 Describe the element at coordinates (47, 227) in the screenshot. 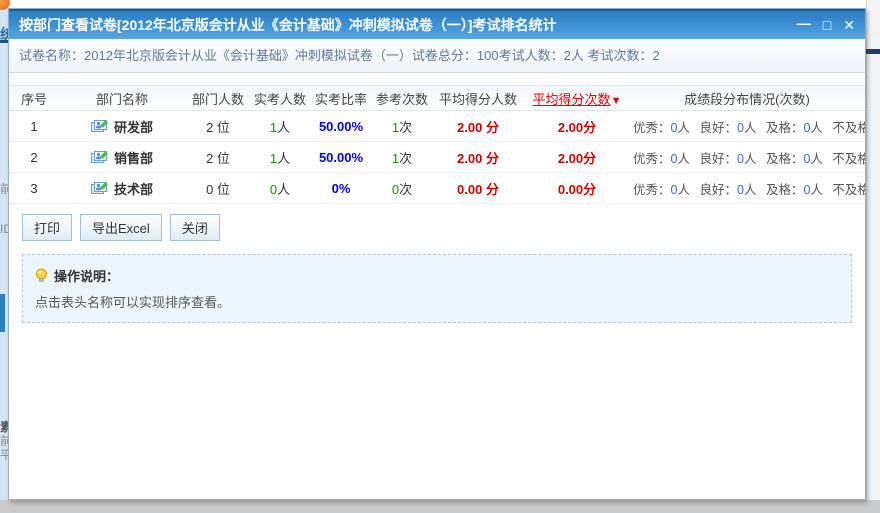

I see `print-button: 打印` at that location.